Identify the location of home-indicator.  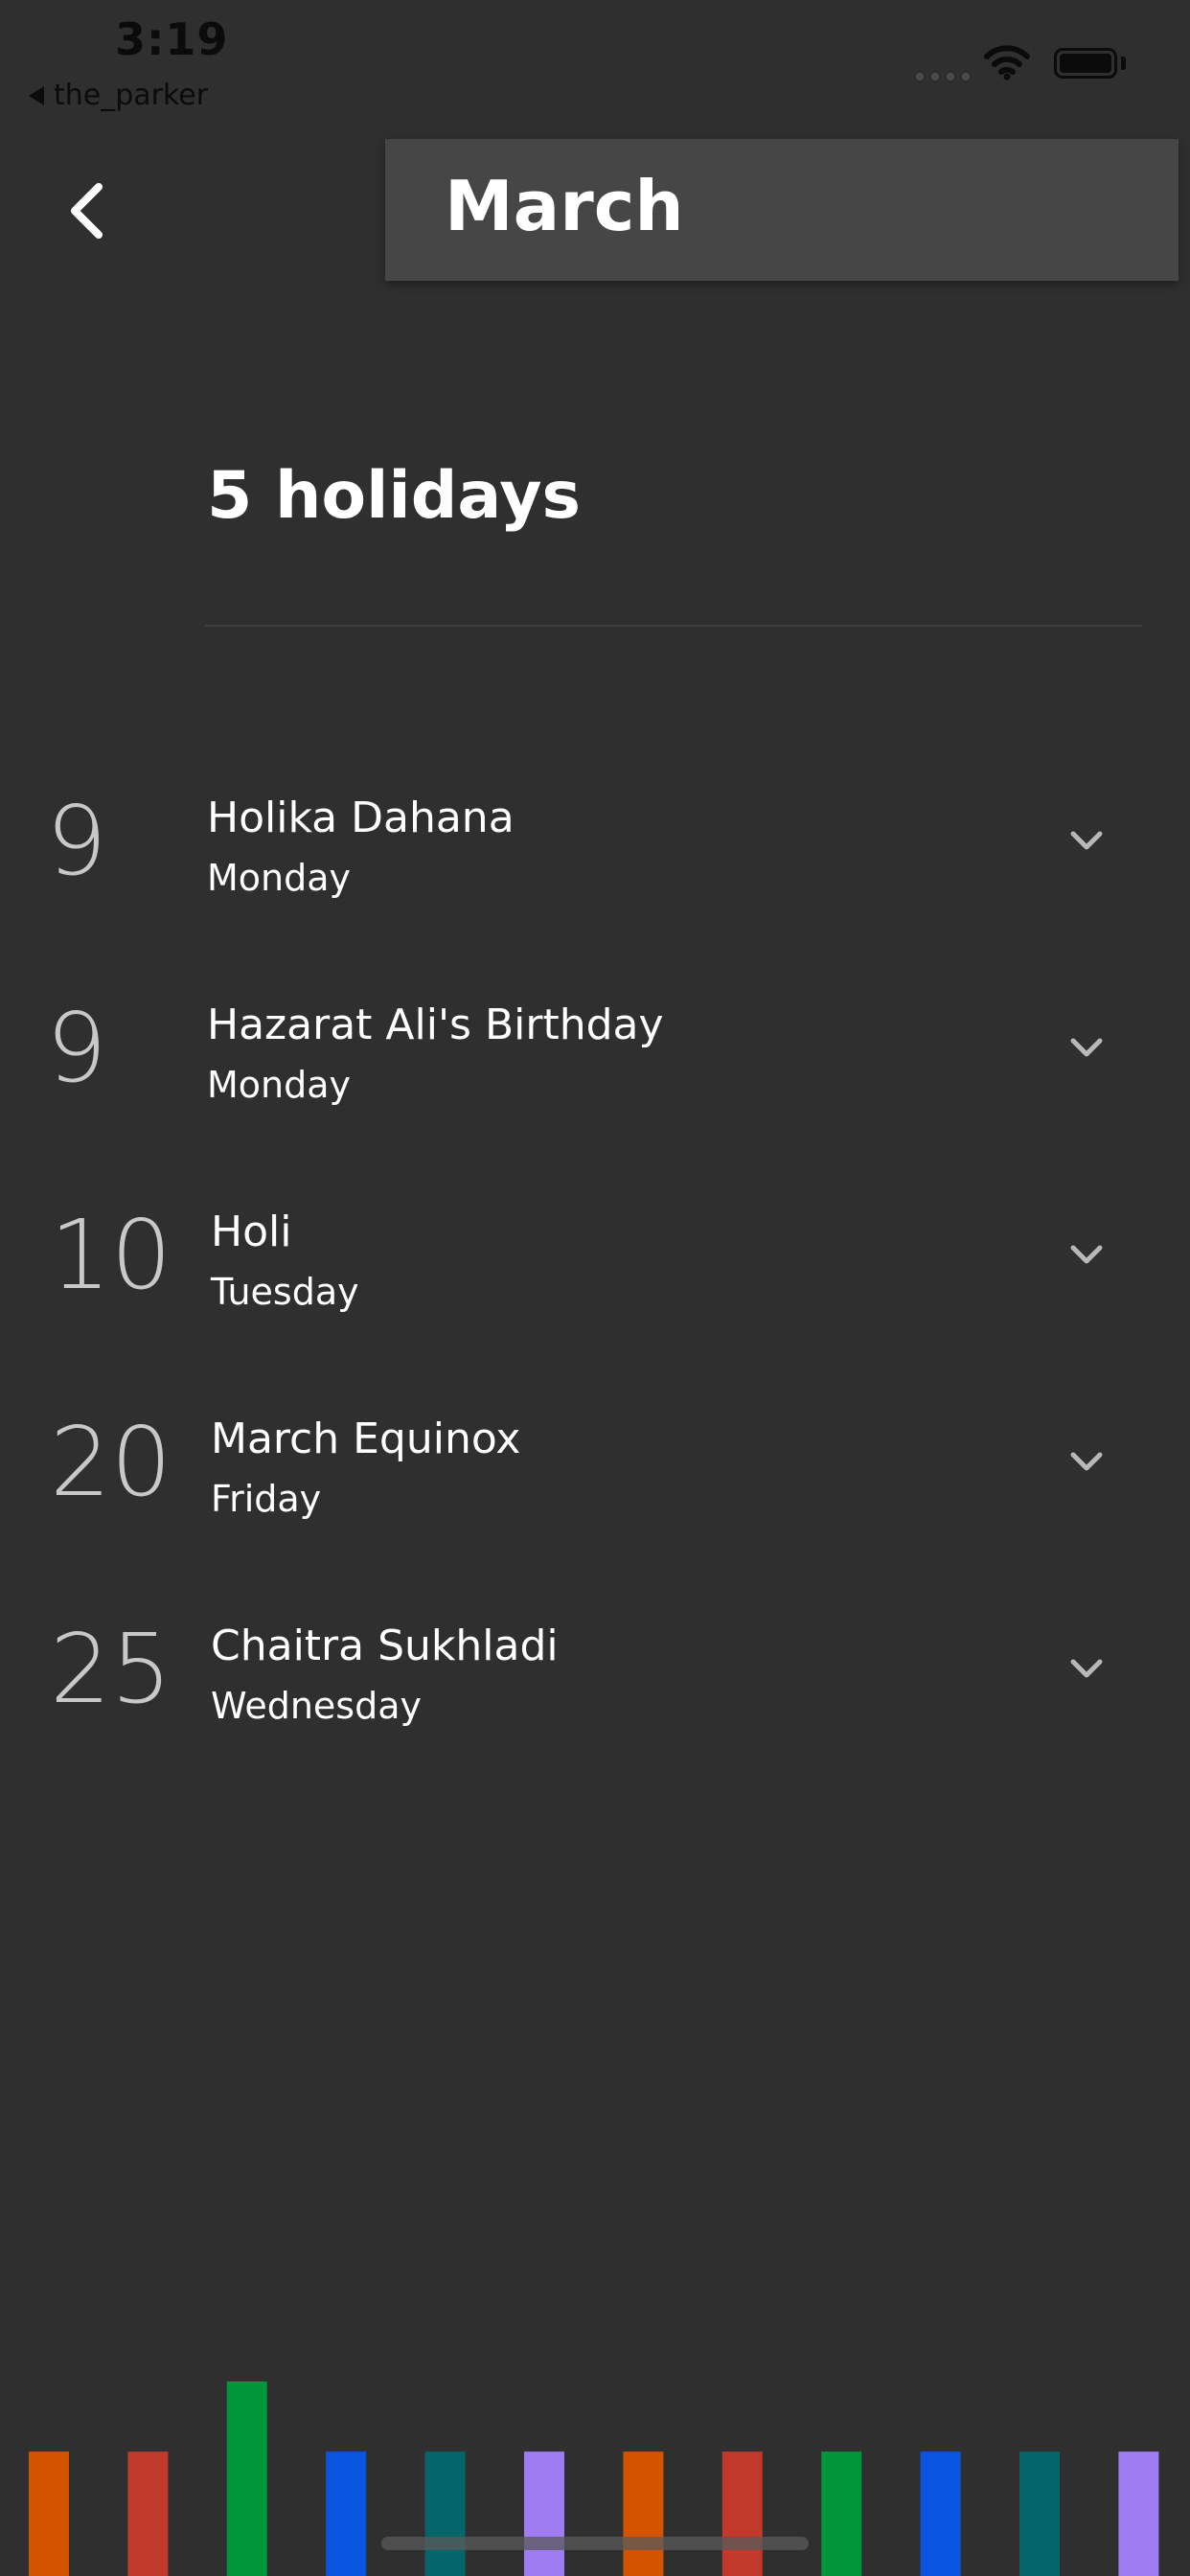
(595, 2543).